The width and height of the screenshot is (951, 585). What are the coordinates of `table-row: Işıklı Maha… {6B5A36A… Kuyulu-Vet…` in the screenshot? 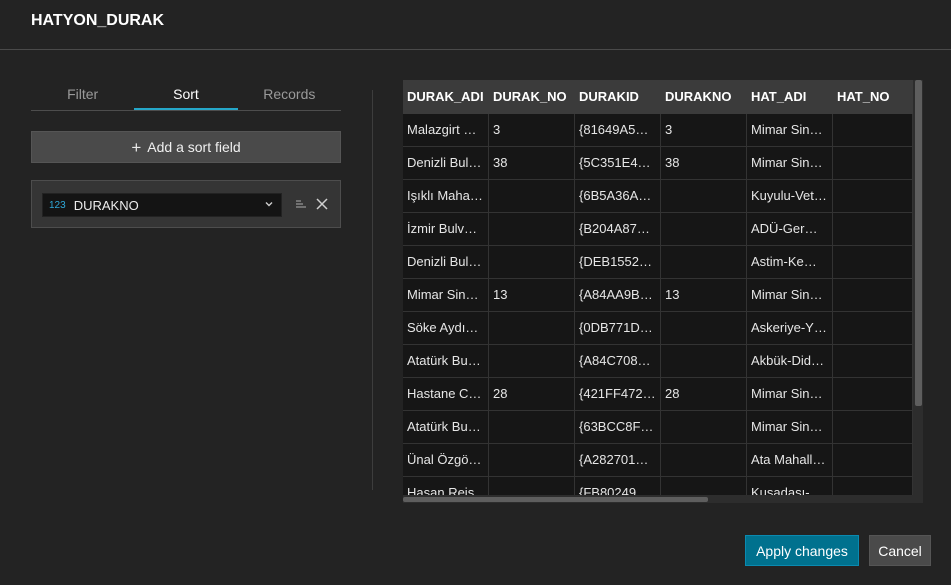 It's located at (658, 196).